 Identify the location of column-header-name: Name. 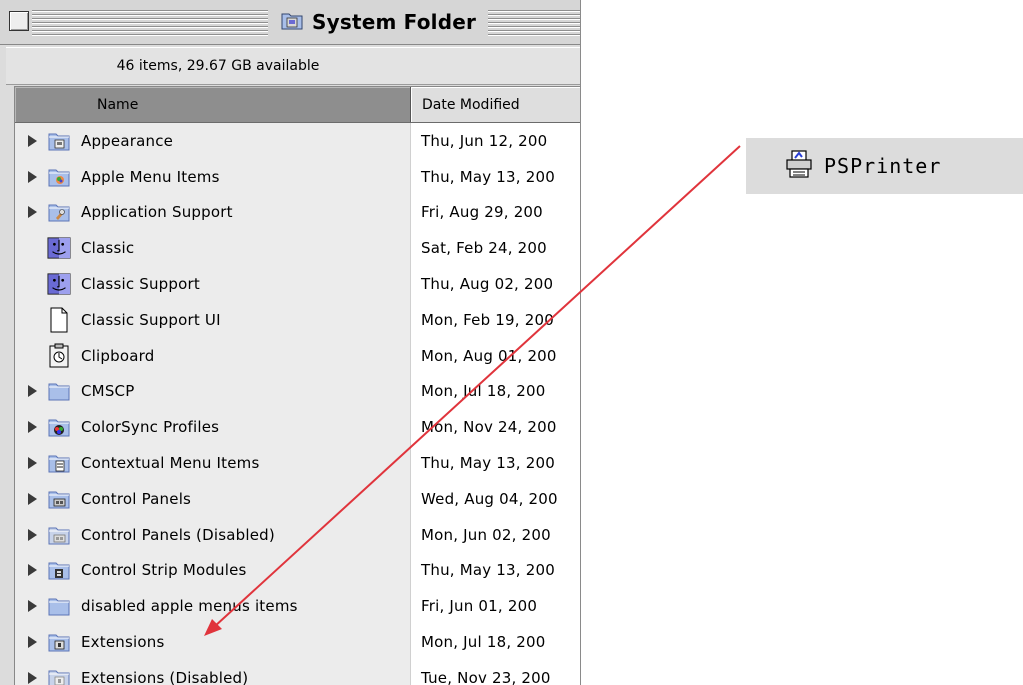
(213, 104).